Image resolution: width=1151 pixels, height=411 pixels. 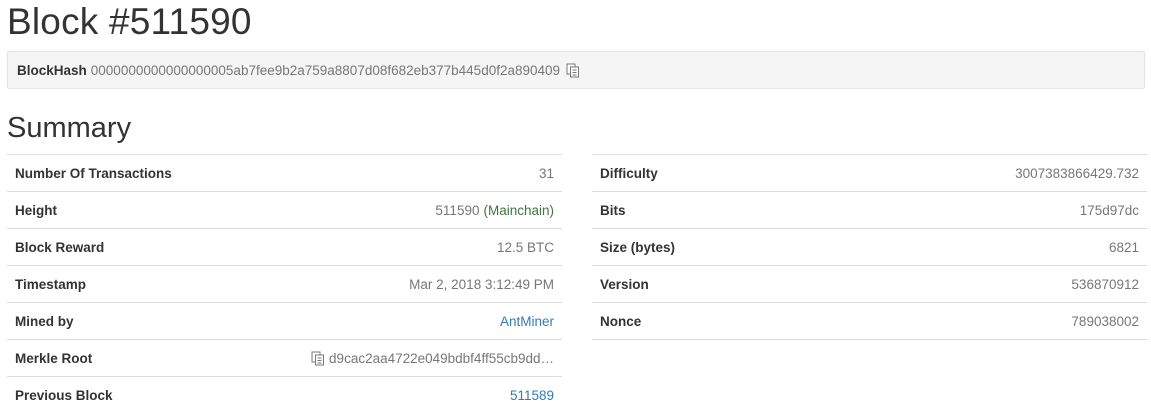 I want to click on row-label: Block Reward, so click(x=60, y=247).